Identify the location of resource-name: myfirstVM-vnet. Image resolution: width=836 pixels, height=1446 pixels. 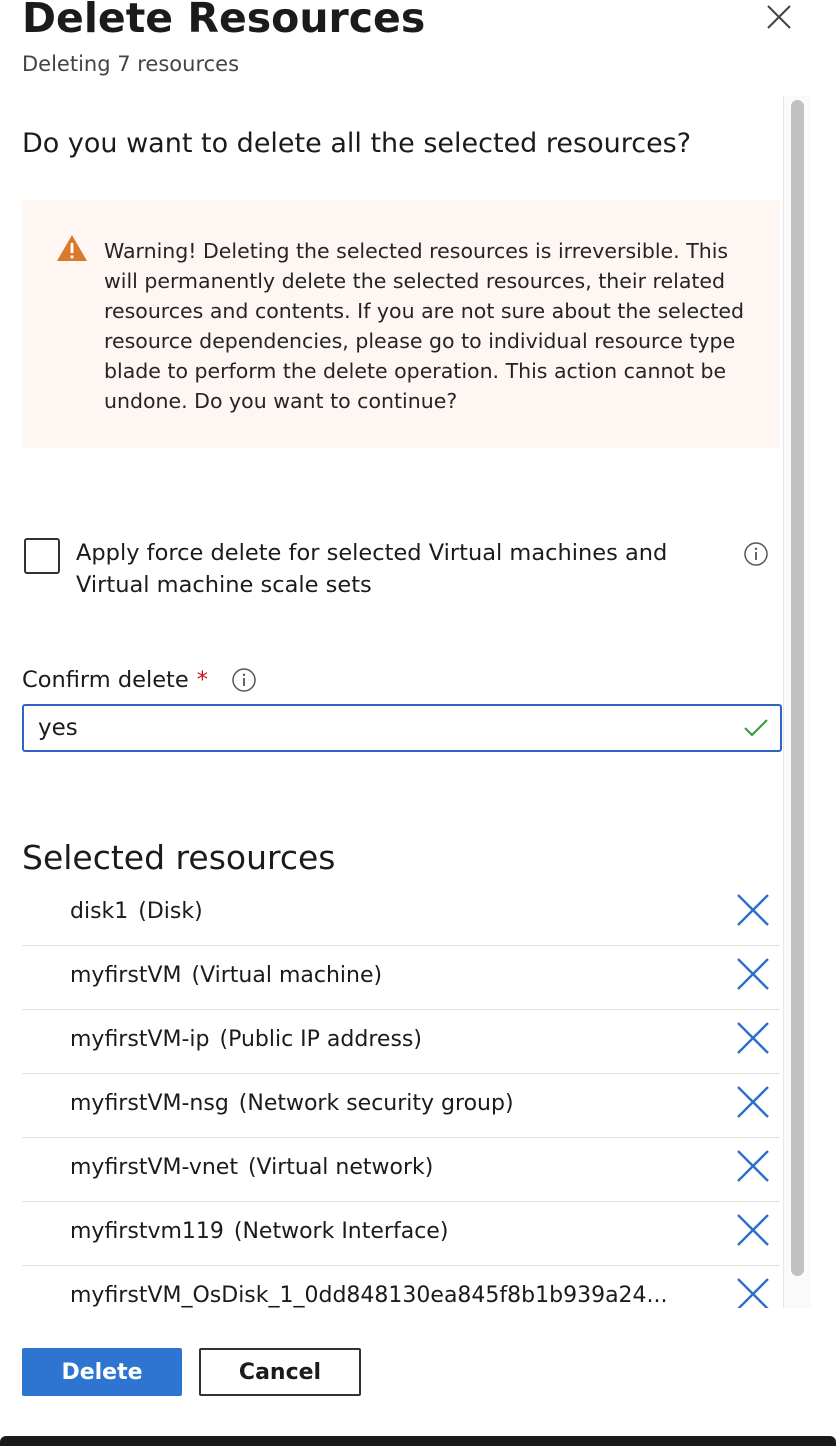
(154, 1167).